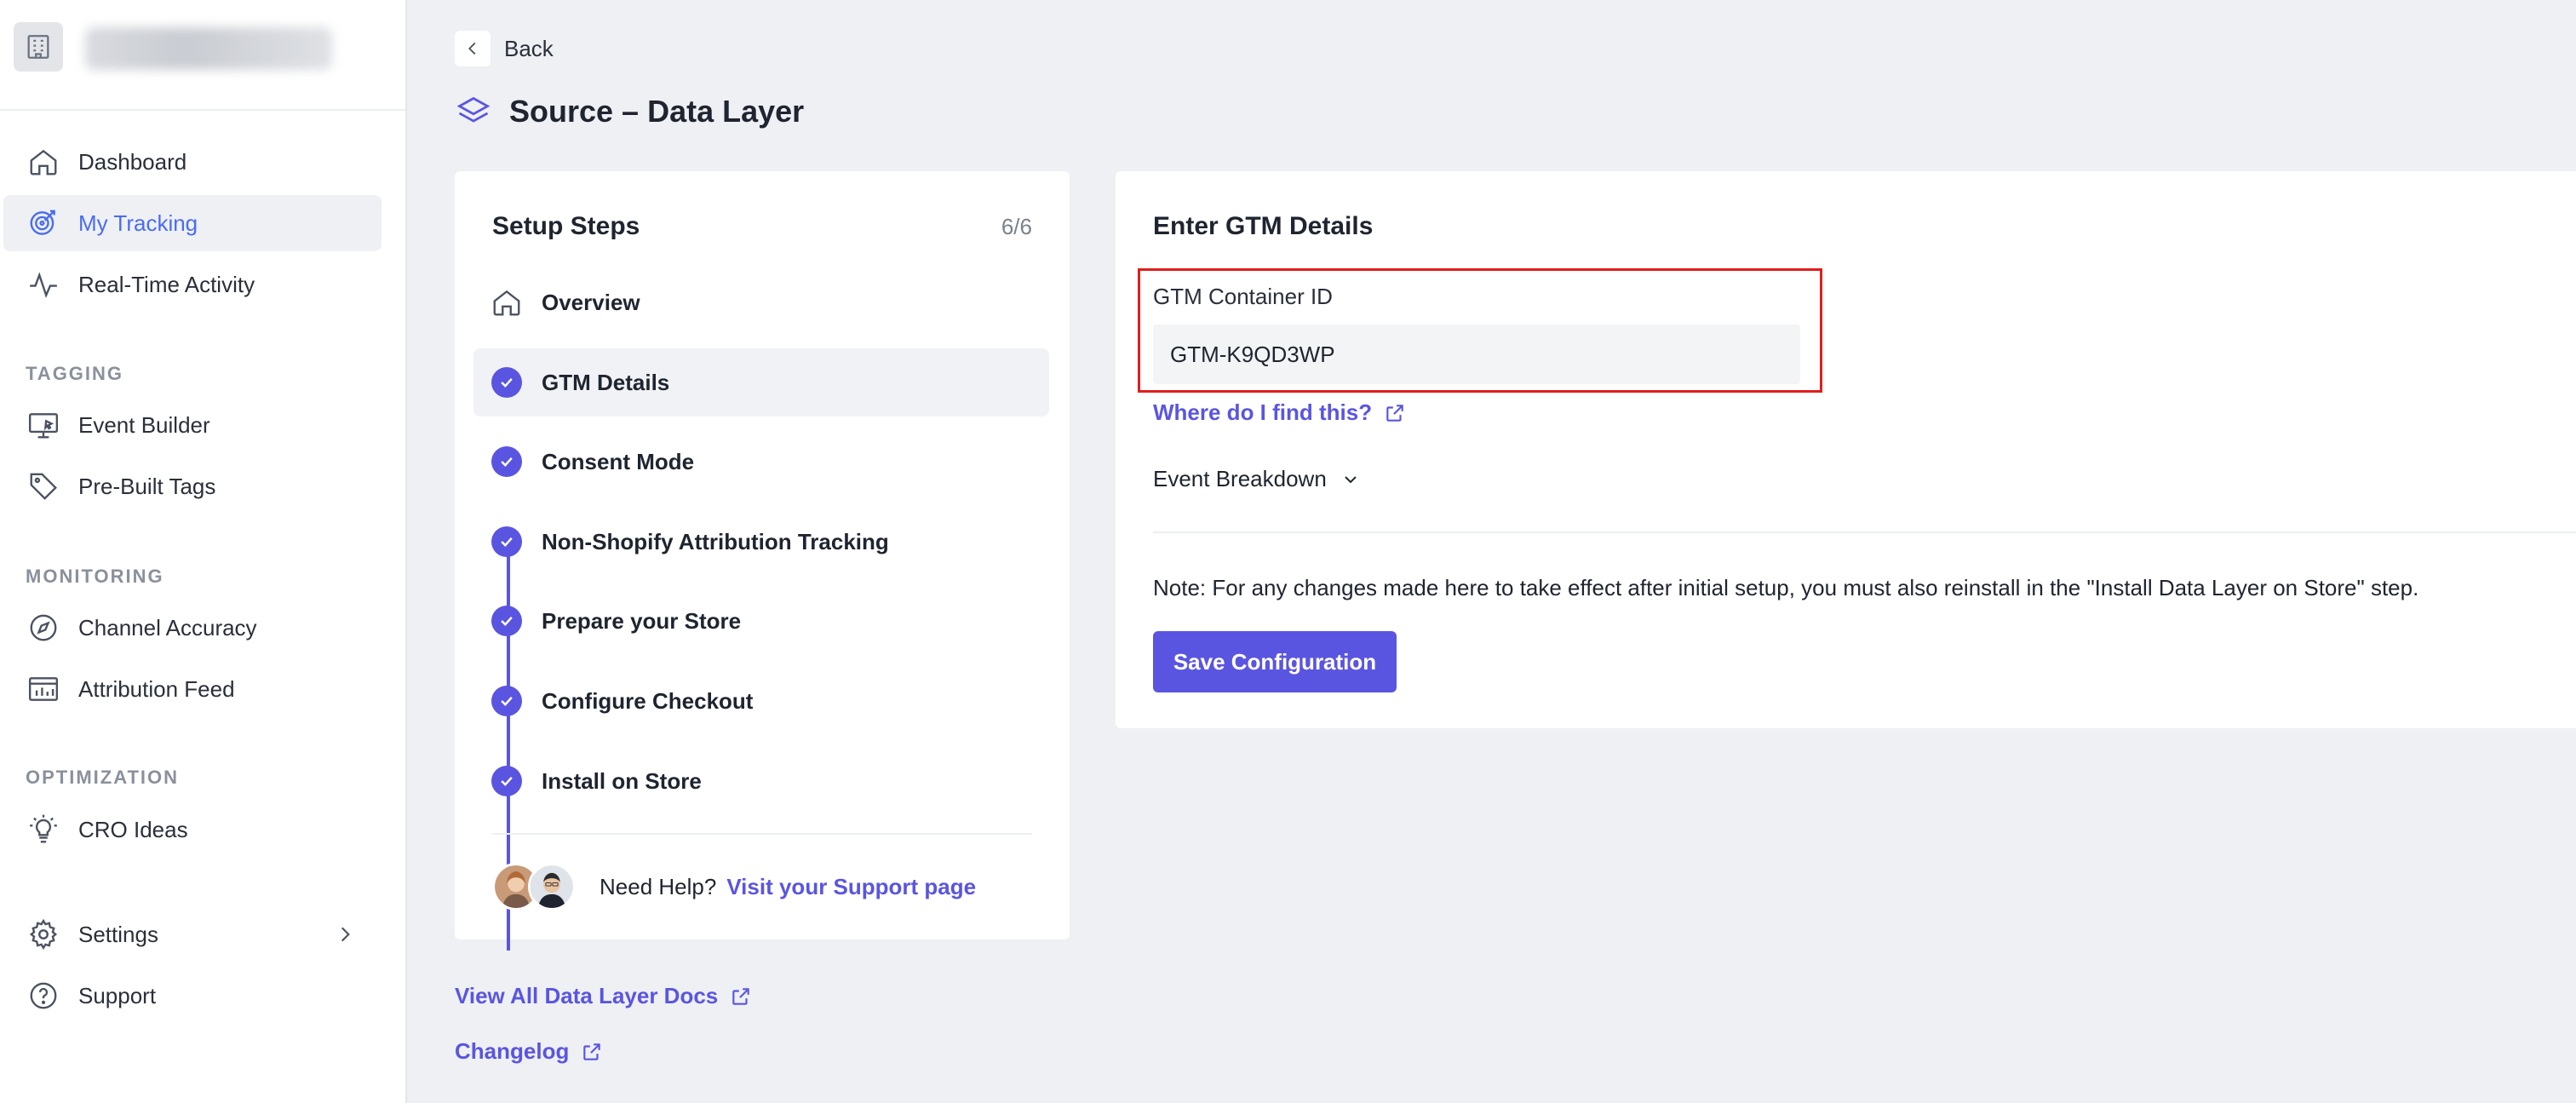 This screenshot has height=1103, width=2576. What do you see at coordinates (591, 302) in the screenshot?
I see `step-label: Overview` at bounding box center [591, 302].